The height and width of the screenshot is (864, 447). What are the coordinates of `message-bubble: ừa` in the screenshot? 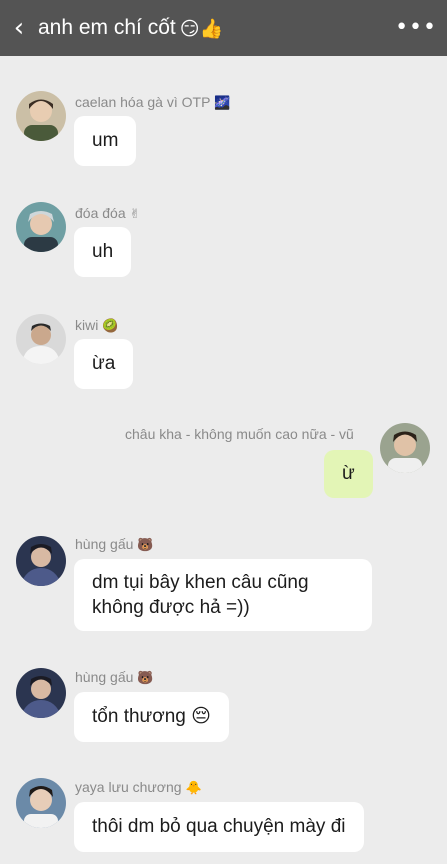 It's located at (104, 364).